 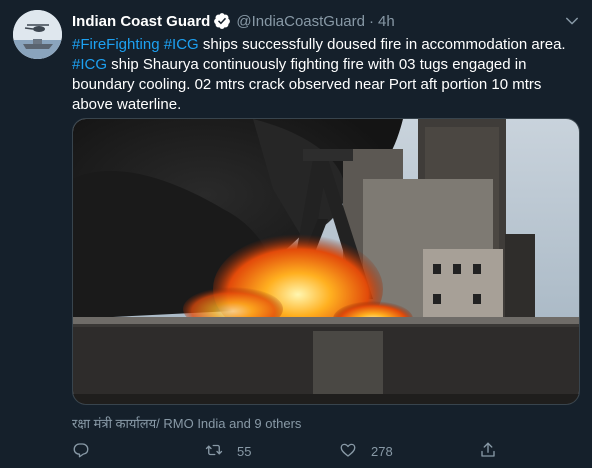 I want to click on avatar, so click(x=37, y=34).